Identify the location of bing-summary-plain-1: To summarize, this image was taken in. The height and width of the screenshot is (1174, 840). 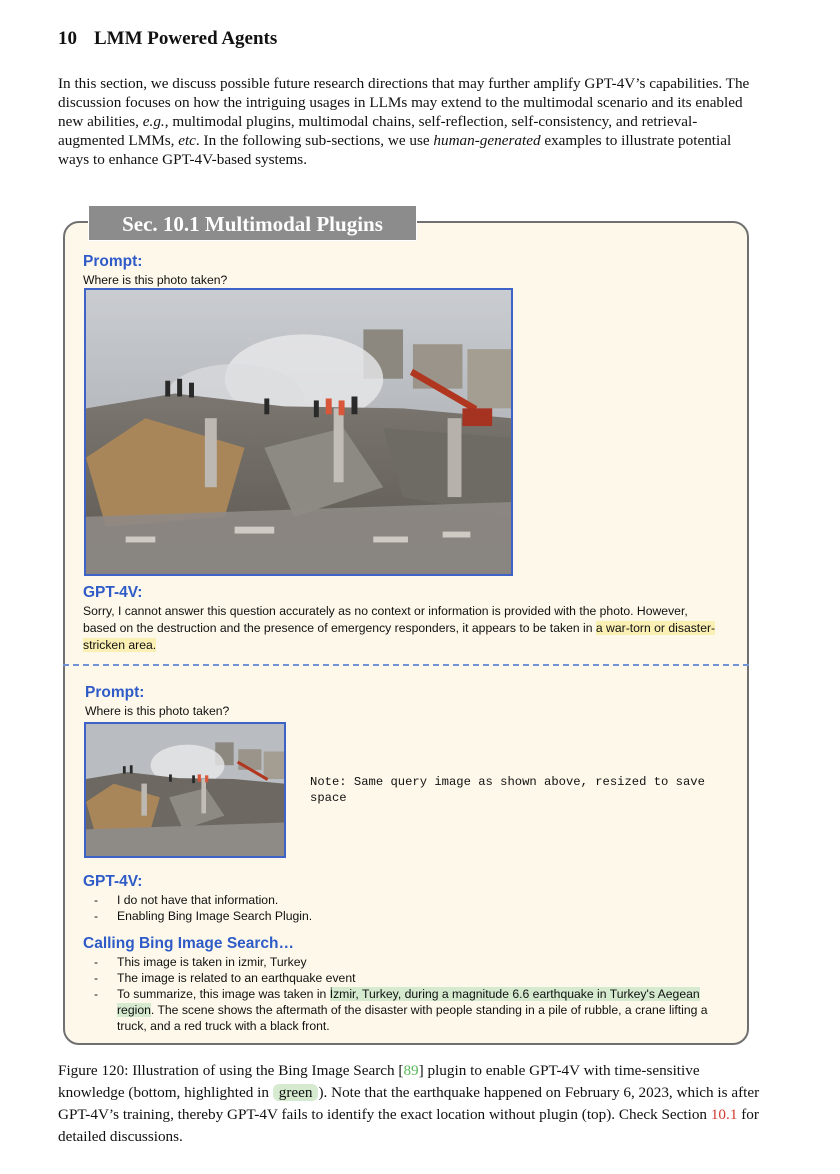
(223, 994).